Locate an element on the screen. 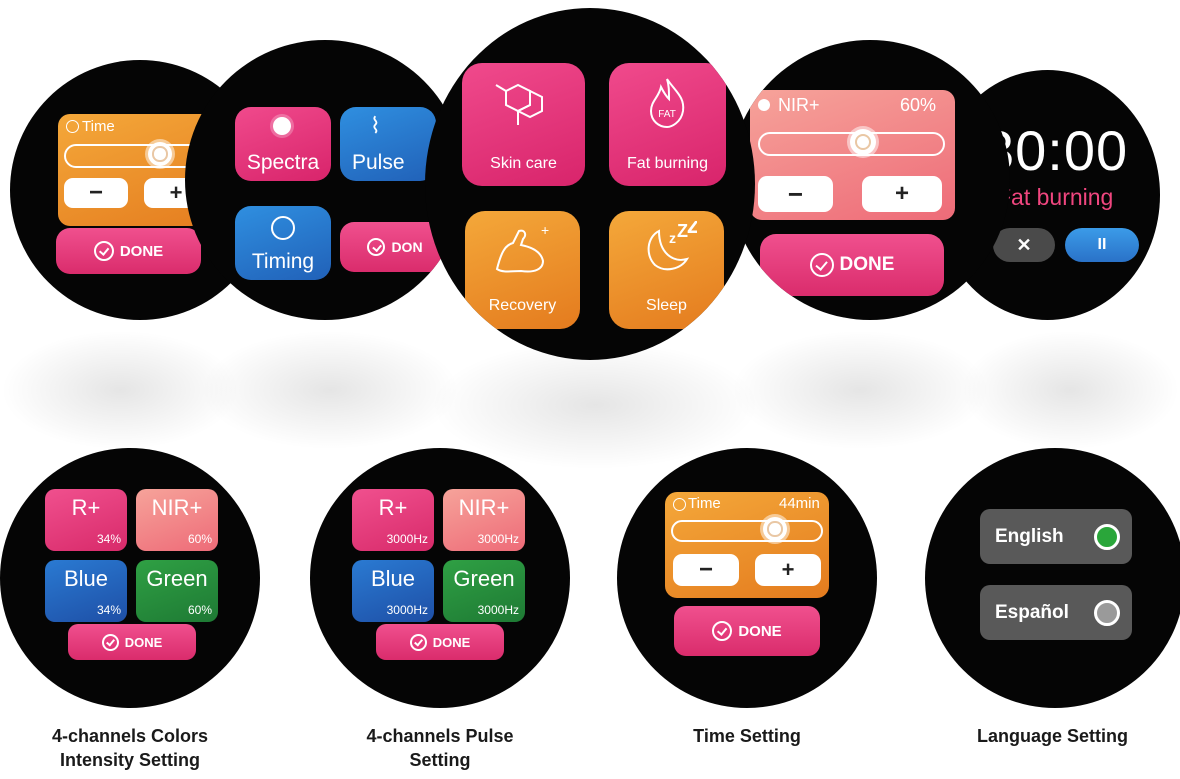  caption-intensity: 4-channels Colors Intensity Setting is located at coordinates (130, 748).